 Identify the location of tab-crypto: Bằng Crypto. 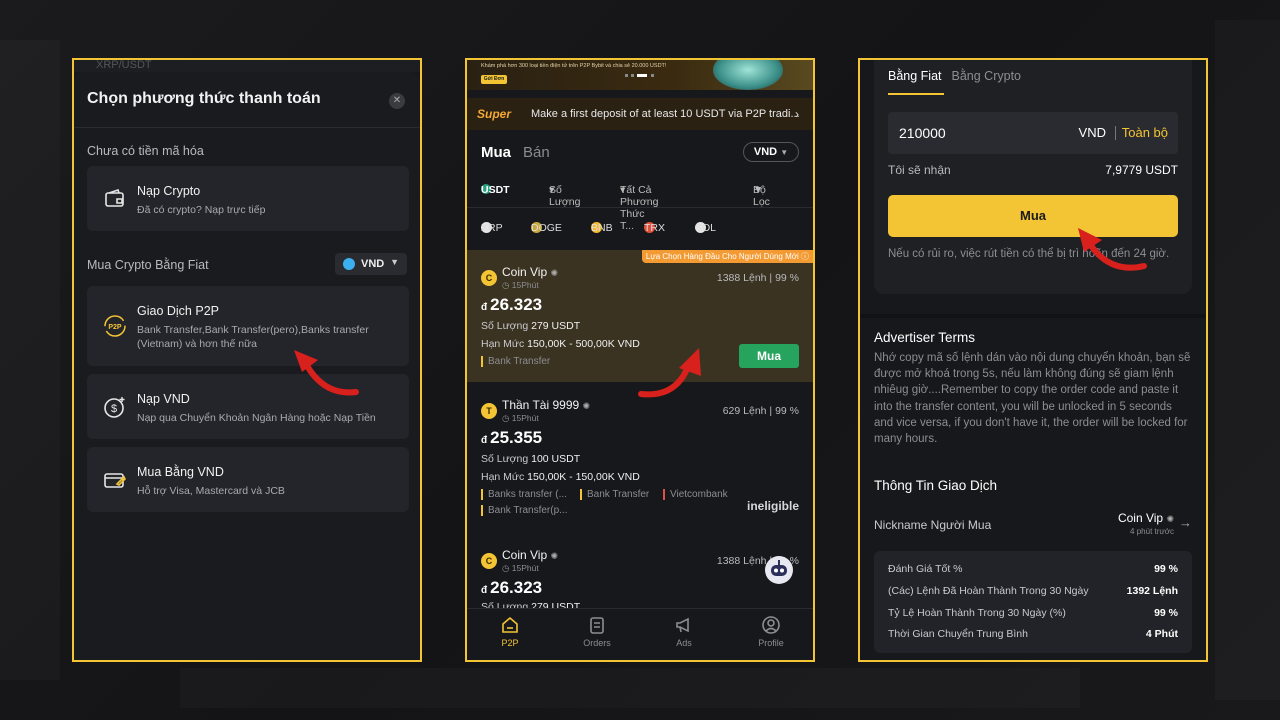
(986, 76).